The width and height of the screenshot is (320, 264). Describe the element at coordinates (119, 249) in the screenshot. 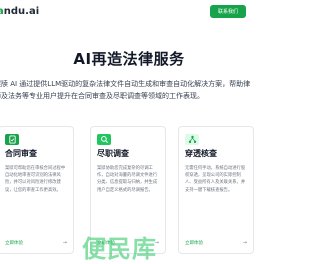

I see `watermark-text: 便民库` at that location.